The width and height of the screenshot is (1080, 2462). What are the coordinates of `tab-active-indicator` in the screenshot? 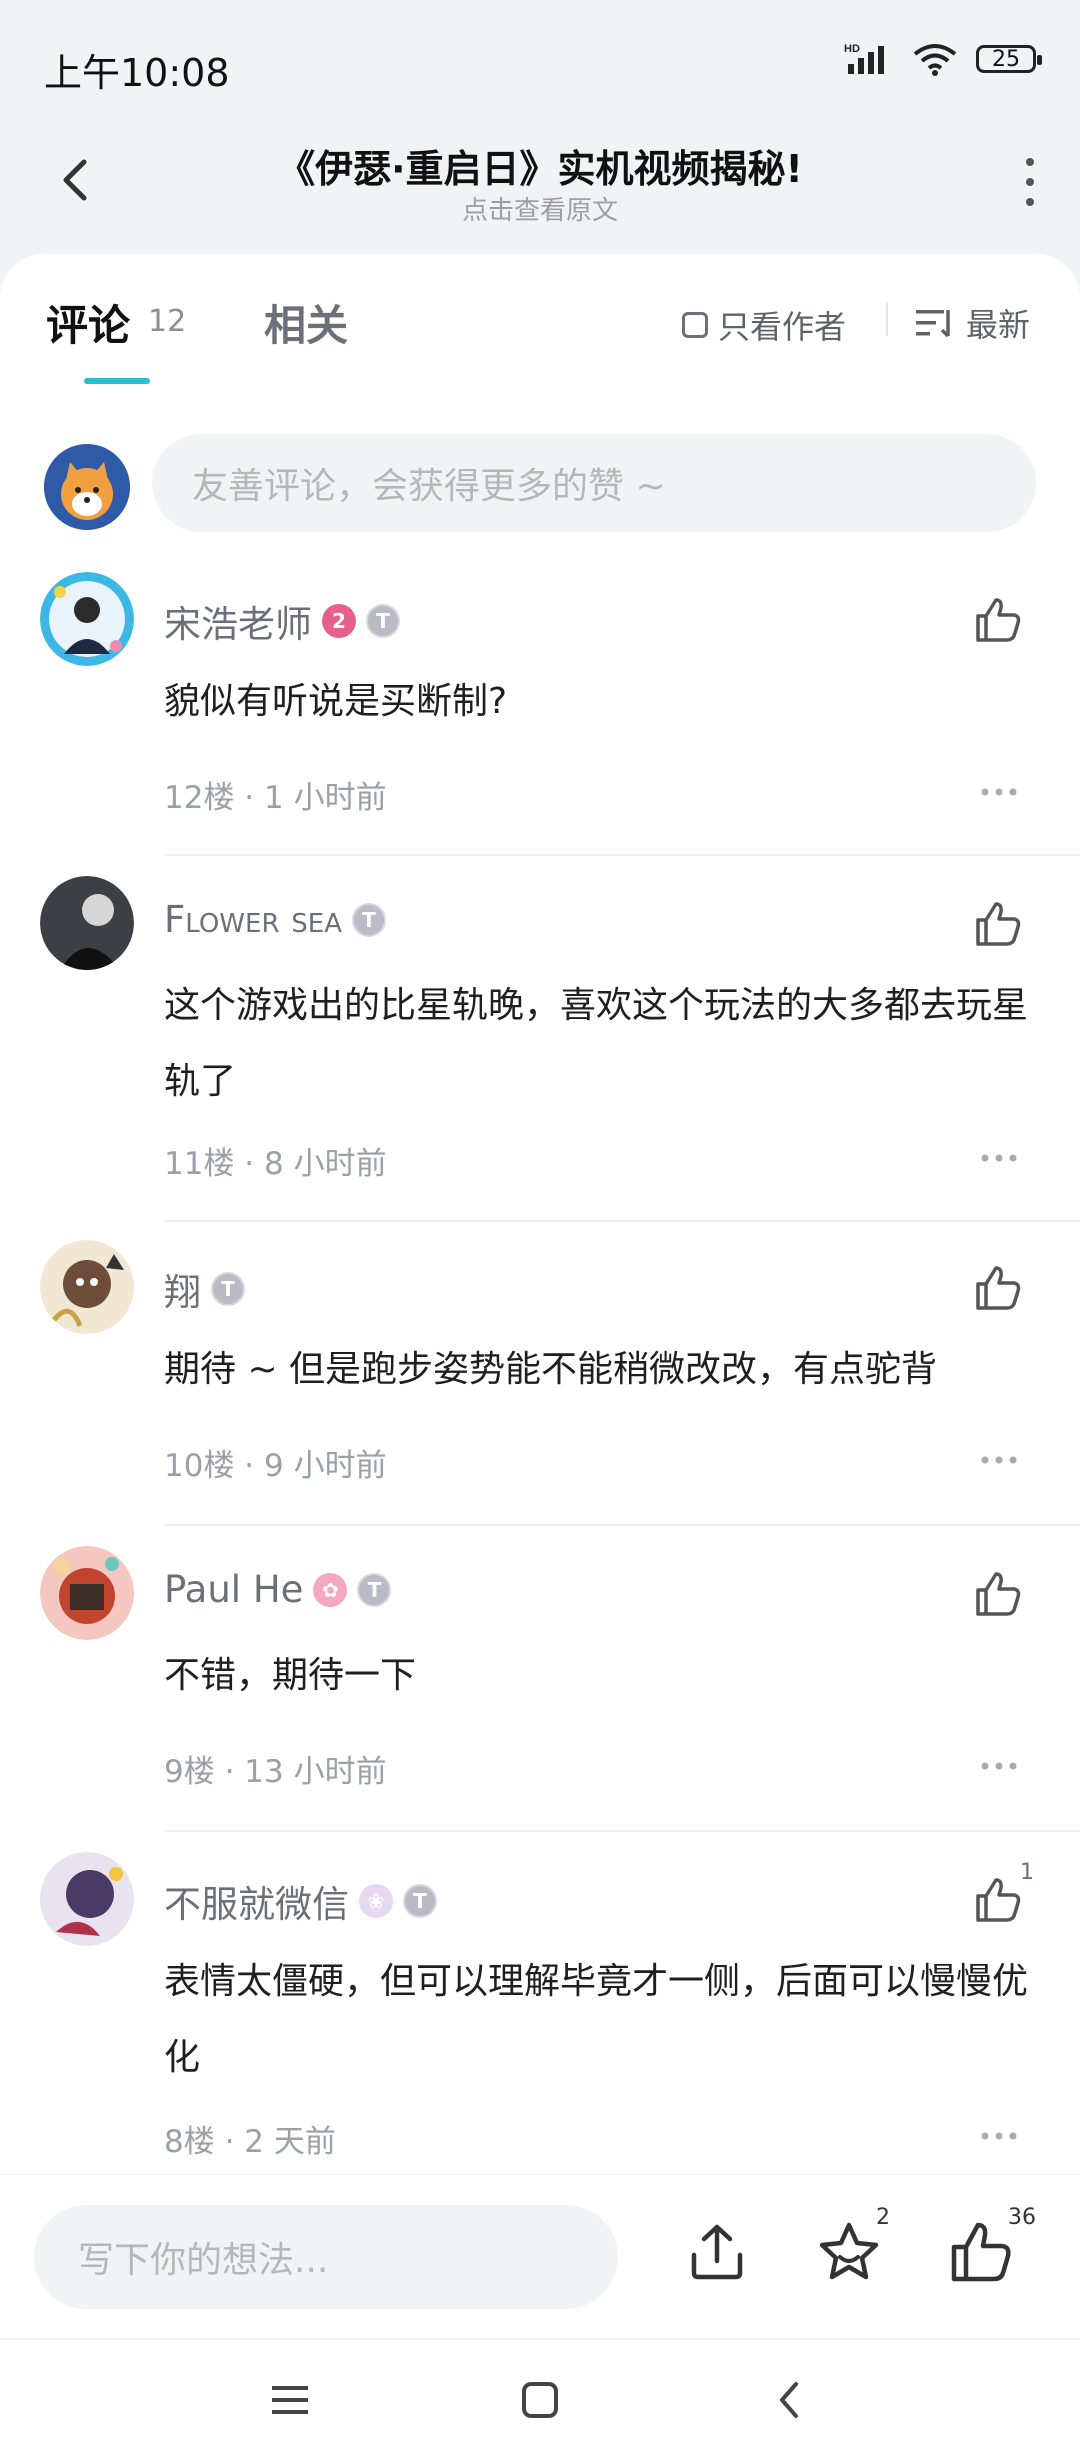 It's located at (117, 381).